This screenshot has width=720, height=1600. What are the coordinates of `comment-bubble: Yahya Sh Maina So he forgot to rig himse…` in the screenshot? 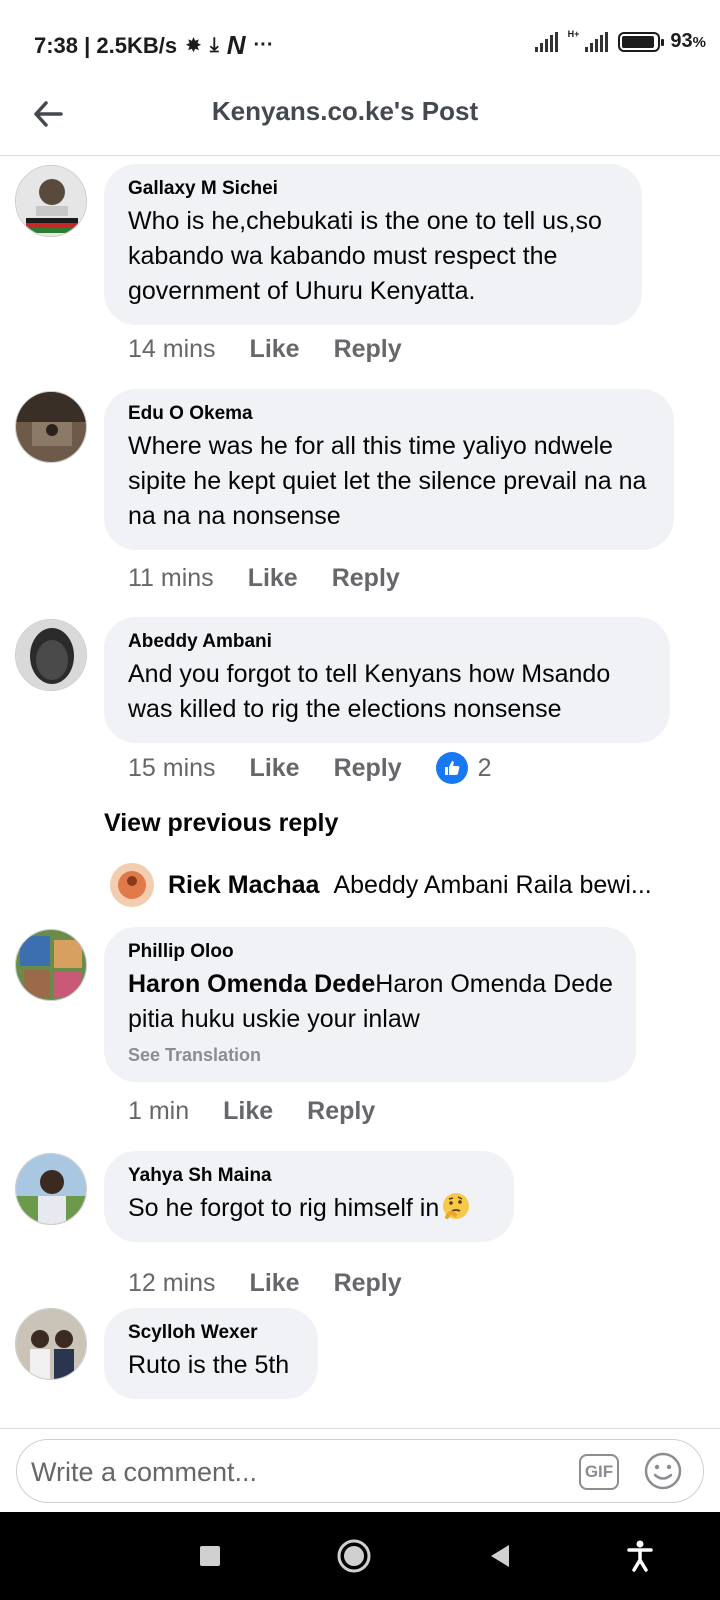 It's located at (309, 1196).